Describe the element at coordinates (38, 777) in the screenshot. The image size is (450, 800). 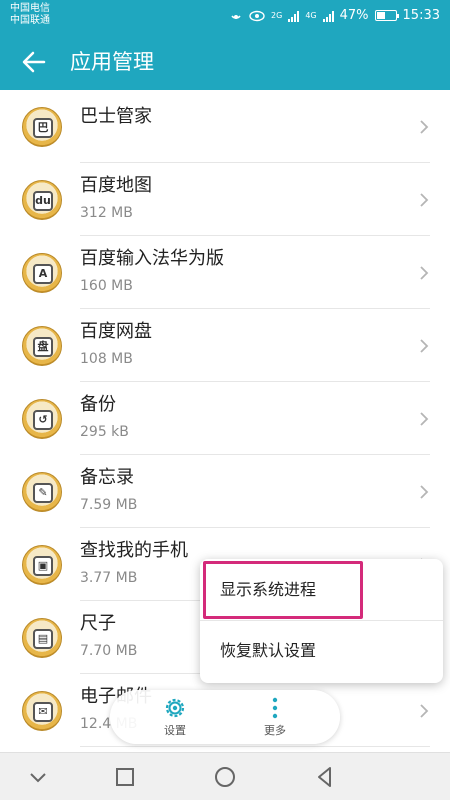
I see `chevron-down-icon` at that location.